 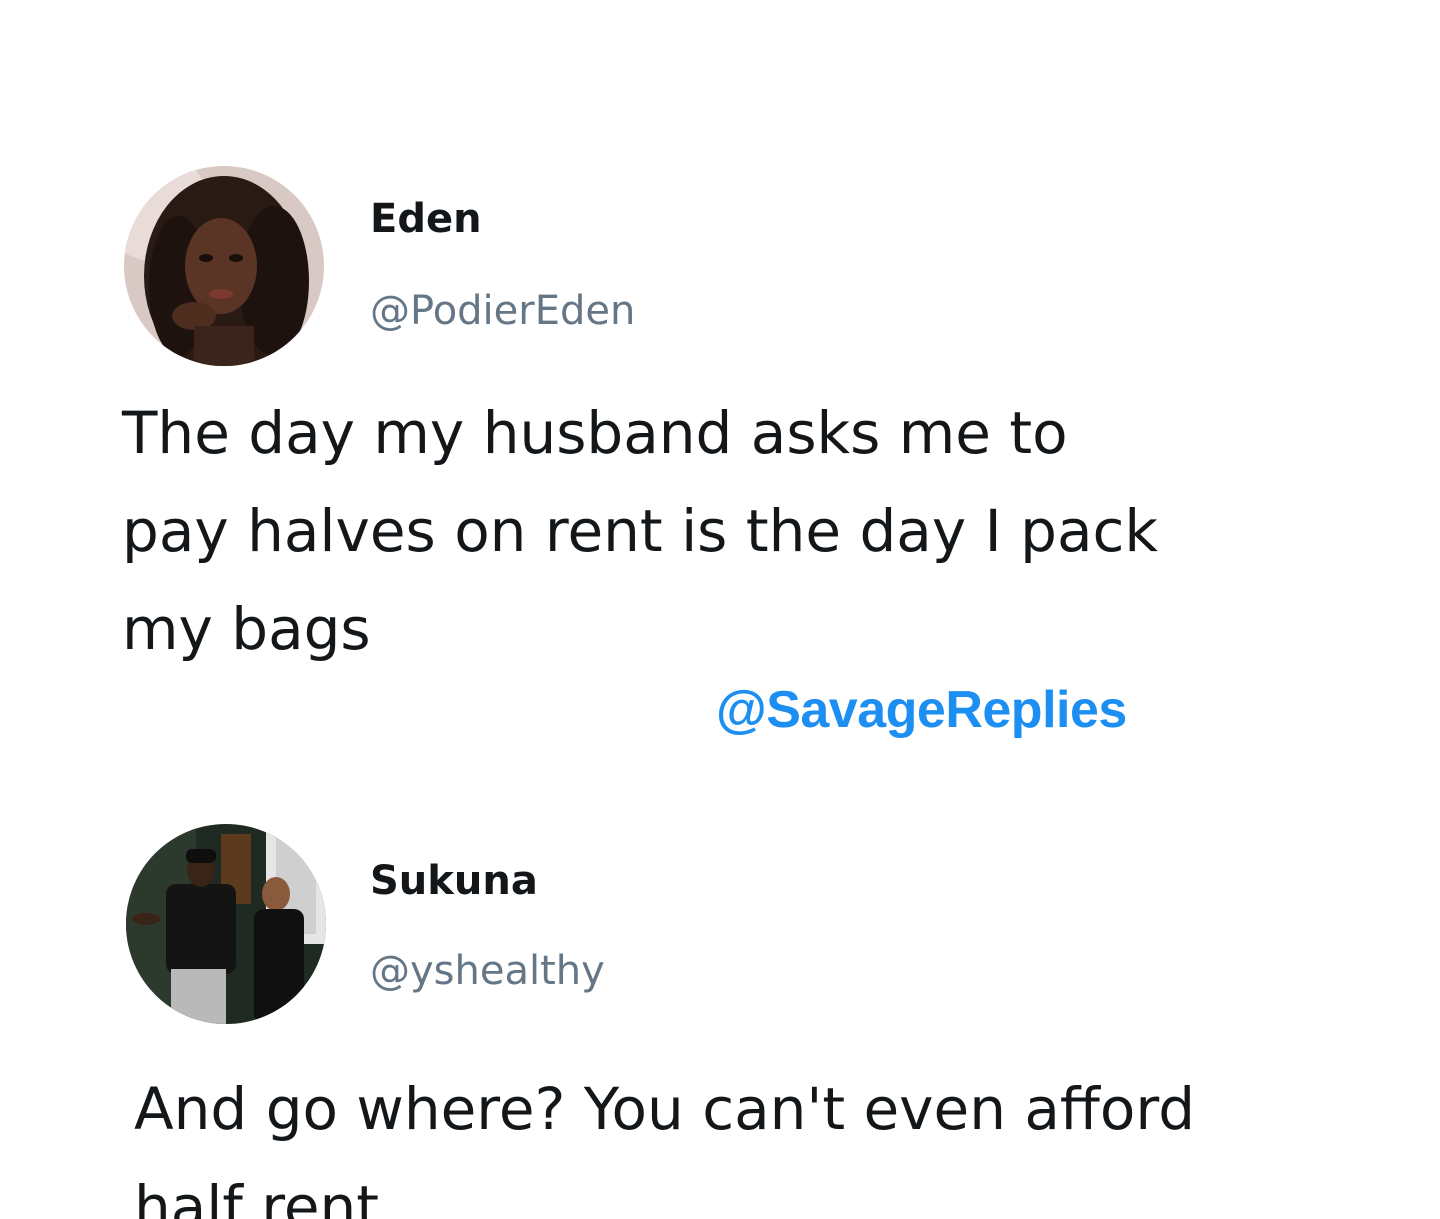 I want to click on user-handle: @yshealthy, so click(x=487, y=971).